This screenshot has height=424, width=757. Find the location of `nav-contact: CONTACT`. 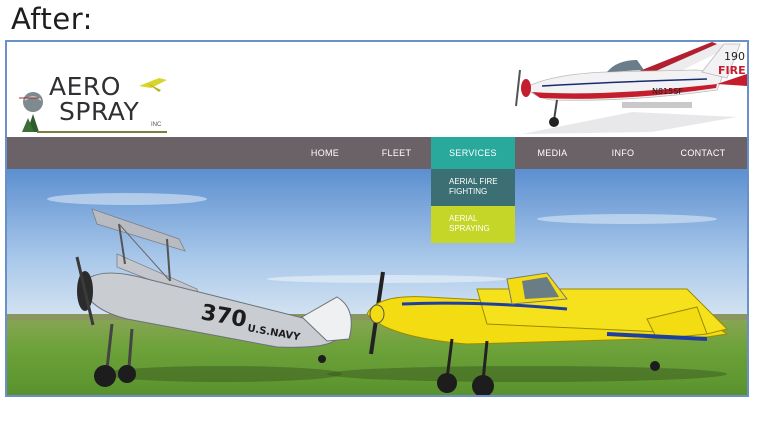

nav-contact: CONTACT is located at coordinates (703, 153).